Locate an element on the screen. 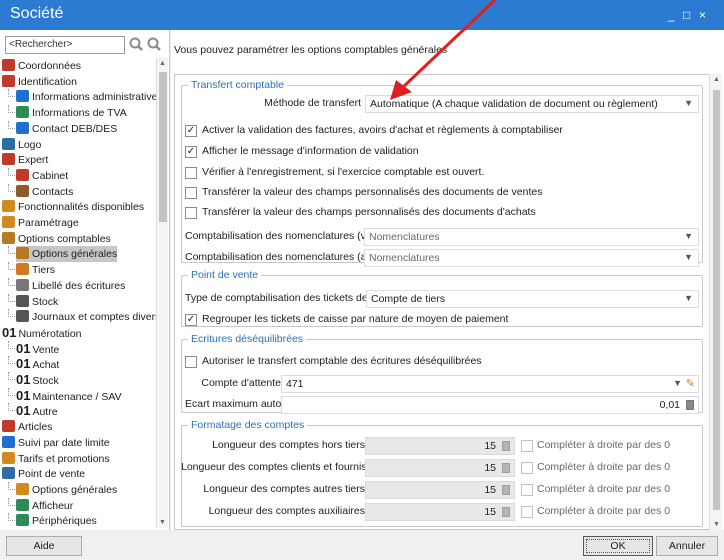  tag-icon is located at coordinates (8, 457).